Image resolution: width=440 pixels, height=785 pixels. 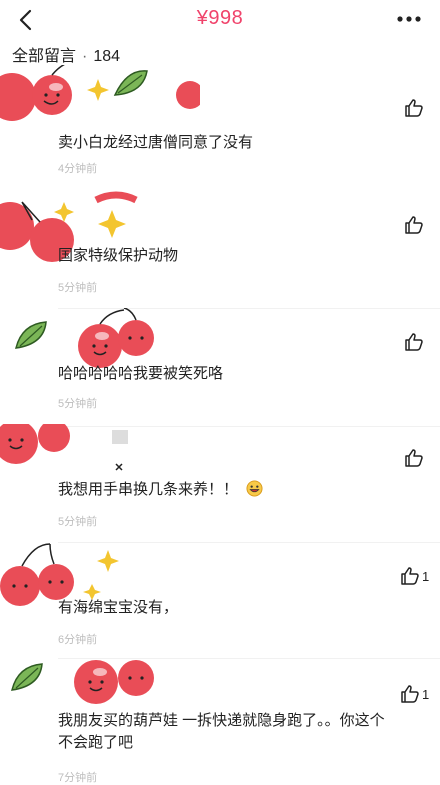 I want to click on section-title: 全部留言, so click(x=44, y=56).